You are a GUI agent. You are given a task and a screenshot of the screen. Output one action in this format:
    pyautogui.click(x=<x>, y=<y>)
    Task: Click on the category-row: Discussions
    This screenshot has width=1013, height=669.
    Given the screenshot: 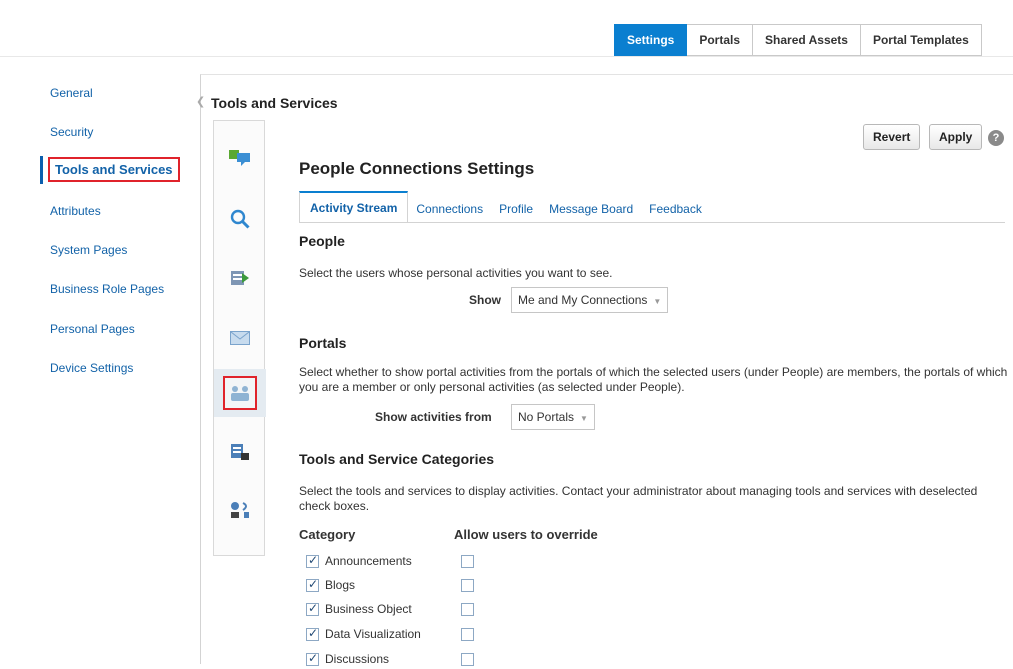 What is the action you would take?
    pyautogui.click(x=347, y=659)
    